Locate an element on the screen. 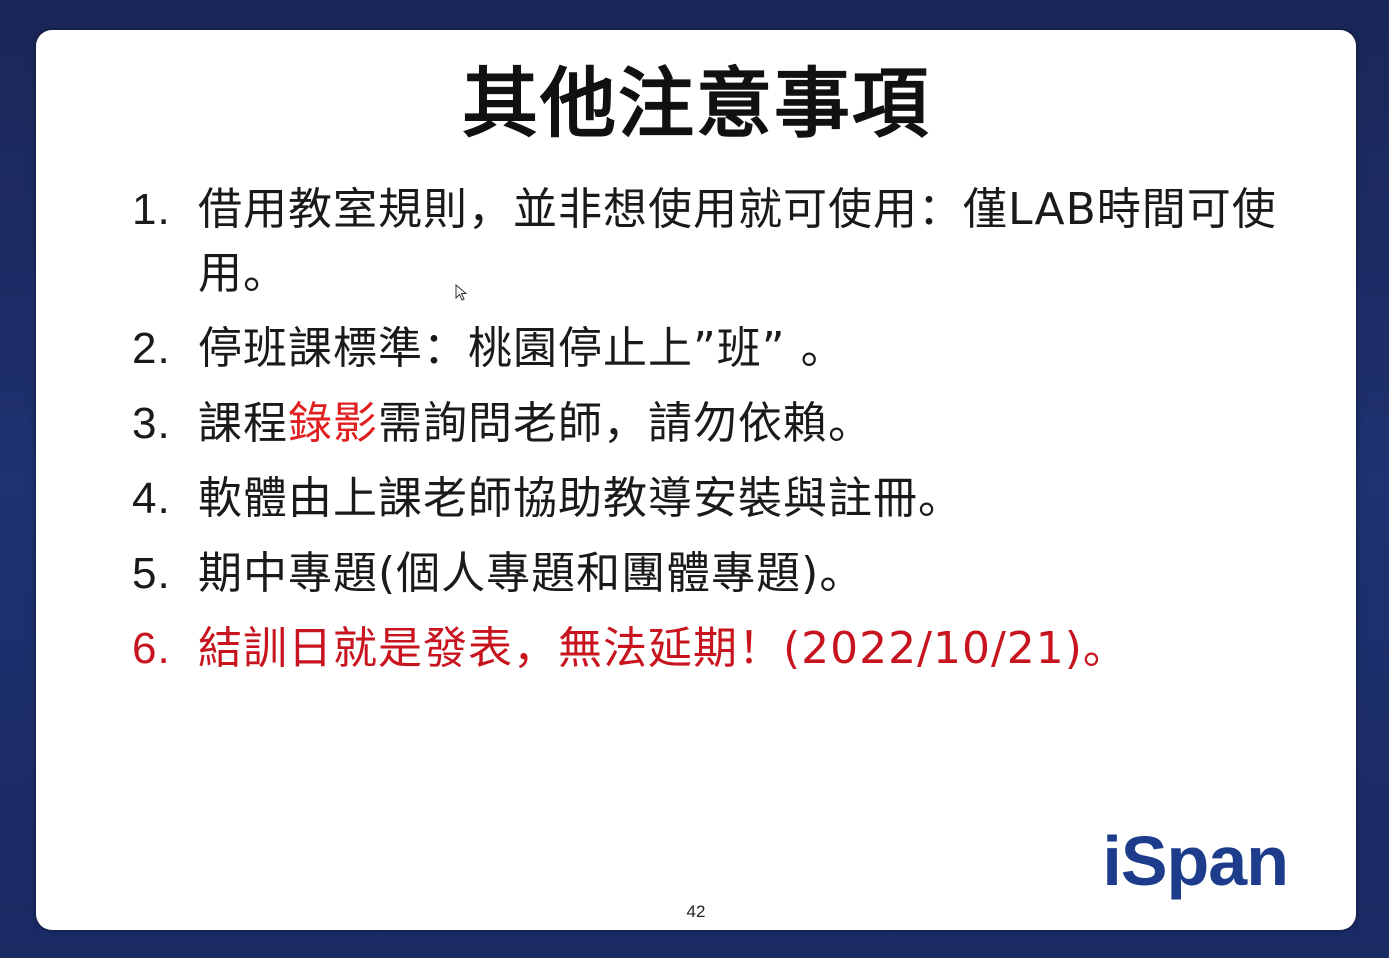 This screenshot has height=958, width=1389. item-number: 4. is located at coordinates (151, 498).